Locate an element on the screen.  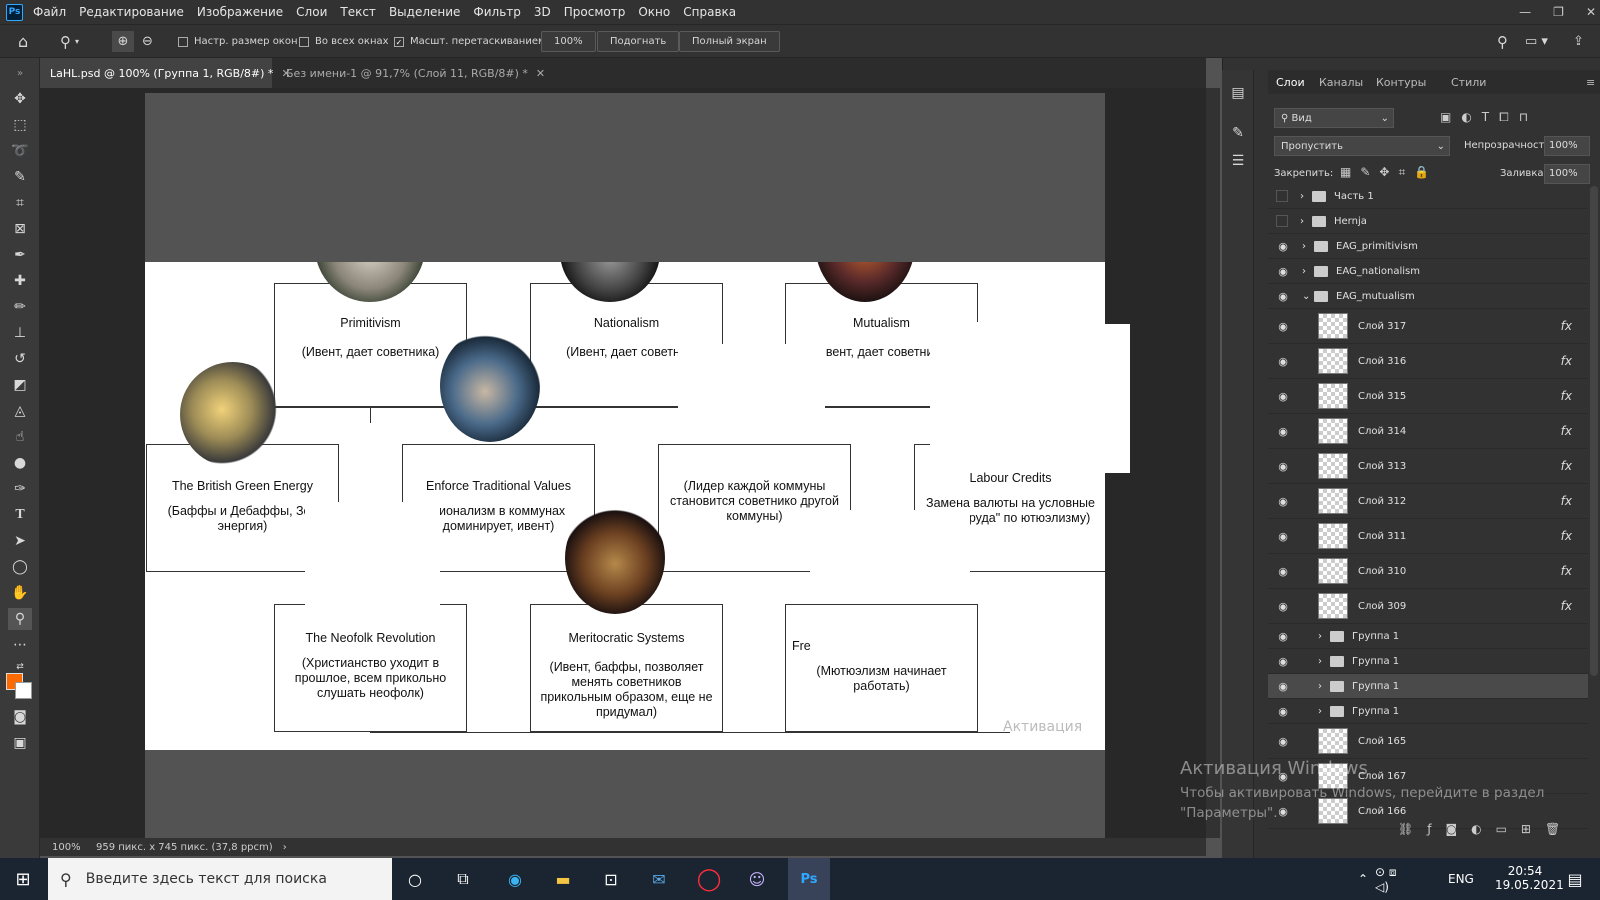
notifications-icon: ▤ is located at coordinates (1575, 879).